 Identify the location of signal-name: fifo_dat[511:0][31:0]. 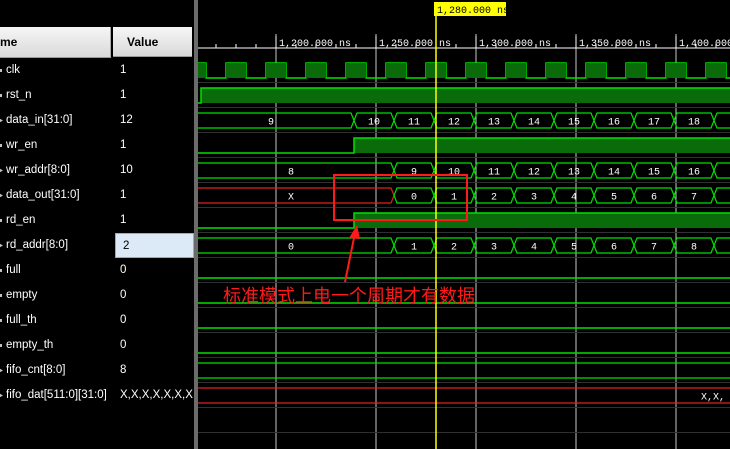
(56, 395).